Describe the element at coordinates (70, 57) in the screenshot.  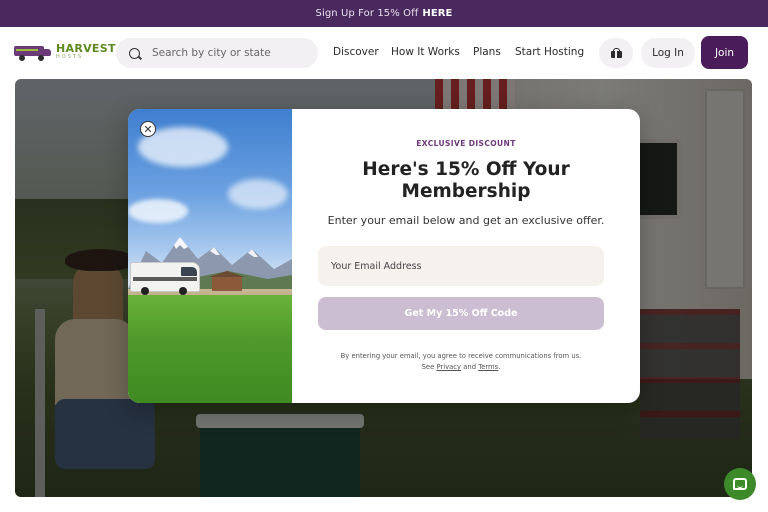
I see `logo-subtext: HOSTS` at that location.